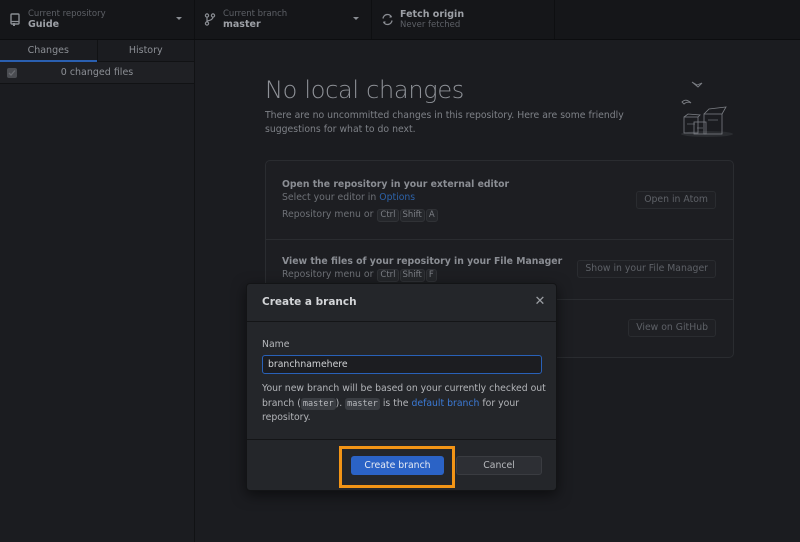 The width and height of the screenshot is (800, 542). What do you see at coordinates (445, 403) in the screenshot?
I see `default-branch-link: default branch` at bounding box center [445, 403].